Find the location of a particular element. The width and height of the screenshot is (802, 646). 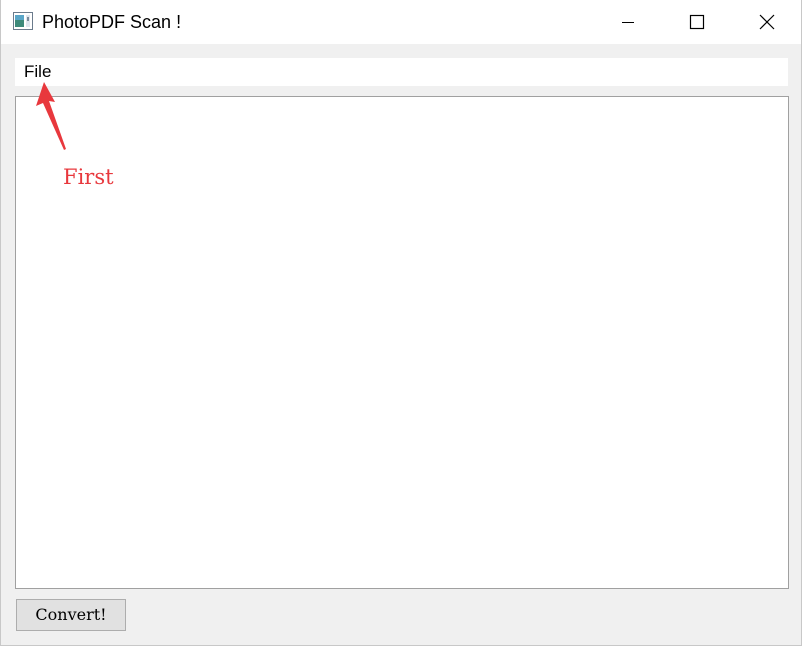

annotation-arrow-icon is located at coordinates (51, 116).